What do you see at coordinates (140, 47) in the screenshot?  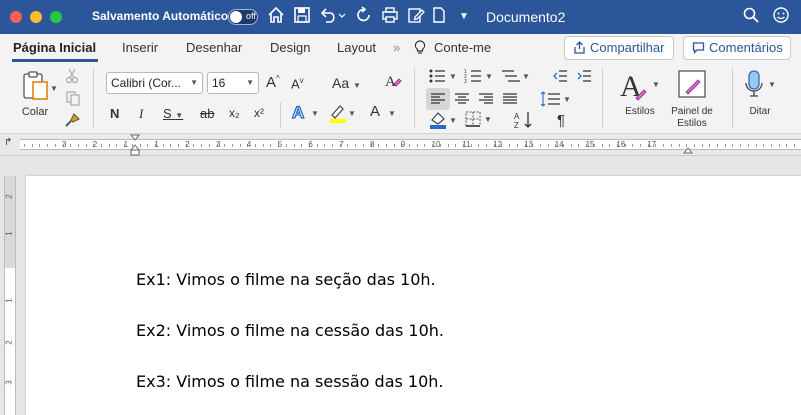 I see `tab-insert: Inserir` at bounding box center [140, 47].